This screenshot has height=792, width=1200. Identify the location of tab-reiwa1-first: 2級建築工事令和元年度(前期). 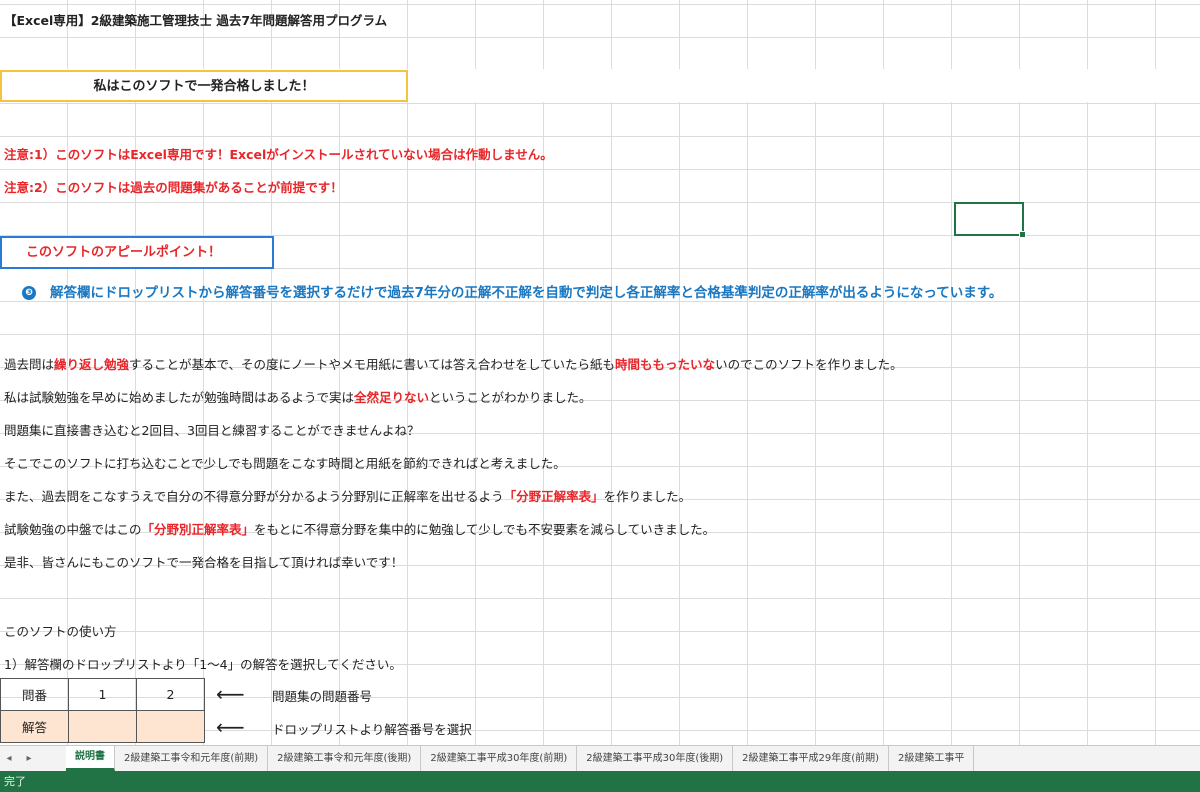
(192, 758).